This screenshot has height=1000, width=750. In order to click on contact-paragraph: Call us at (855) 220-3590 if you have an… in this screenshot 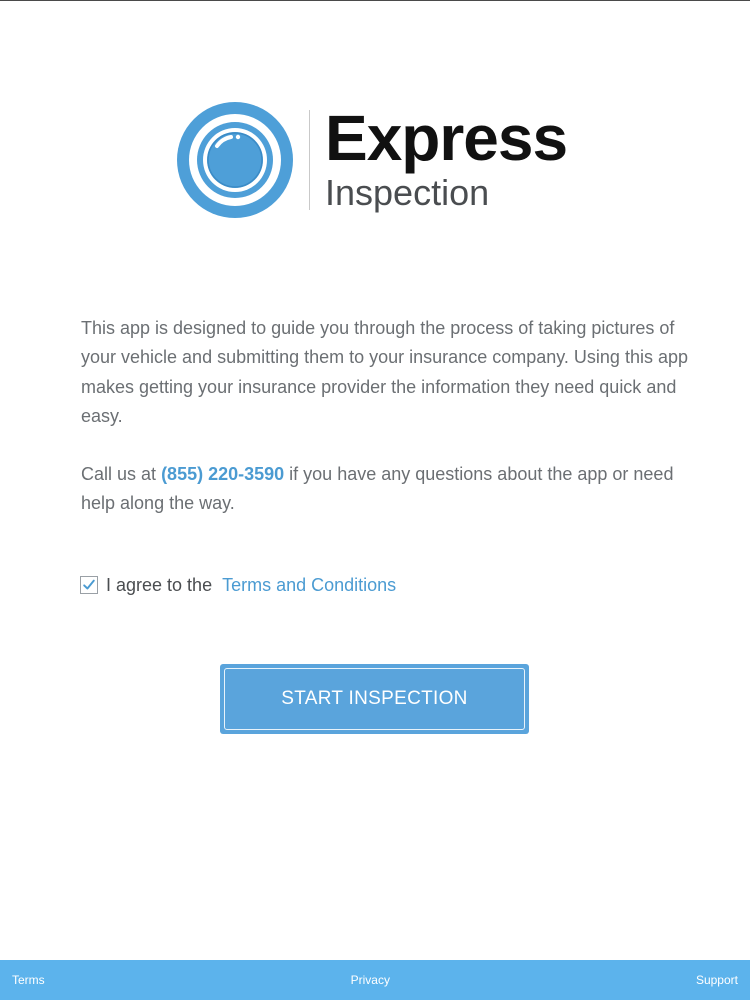, I will do `click(386, 489)`.